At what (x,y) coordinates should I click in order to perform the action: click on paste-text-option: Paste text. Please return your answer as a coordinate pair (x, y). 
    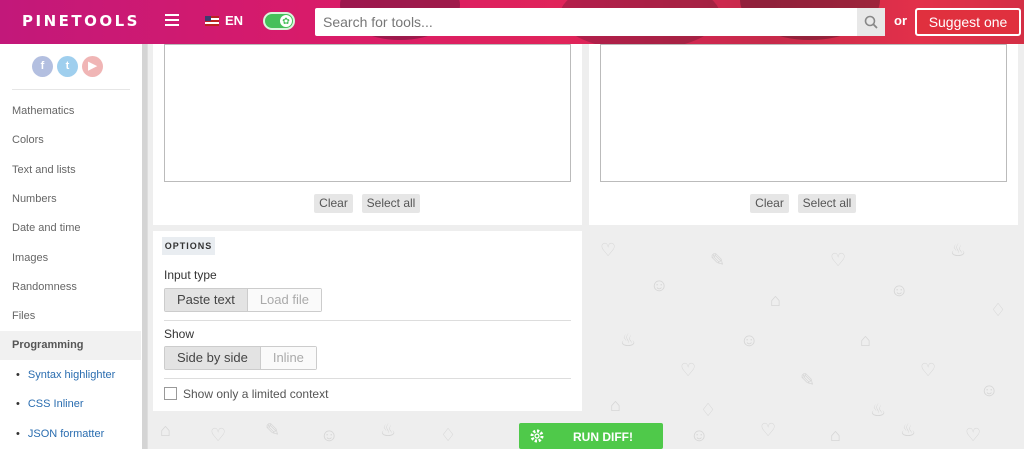
    Looking at the image, I should click on (206, 300).